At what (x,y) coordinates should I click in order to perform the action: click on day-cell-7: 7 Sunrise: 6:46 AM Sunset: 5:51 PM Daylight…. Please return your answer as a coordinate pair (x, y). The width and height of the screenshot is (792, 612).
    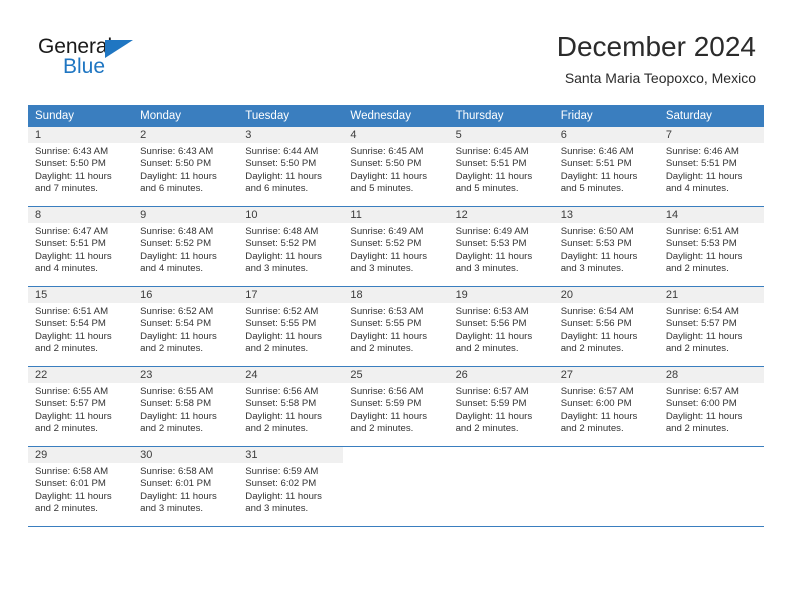
    Looking at the image, I should click on (711, 167).